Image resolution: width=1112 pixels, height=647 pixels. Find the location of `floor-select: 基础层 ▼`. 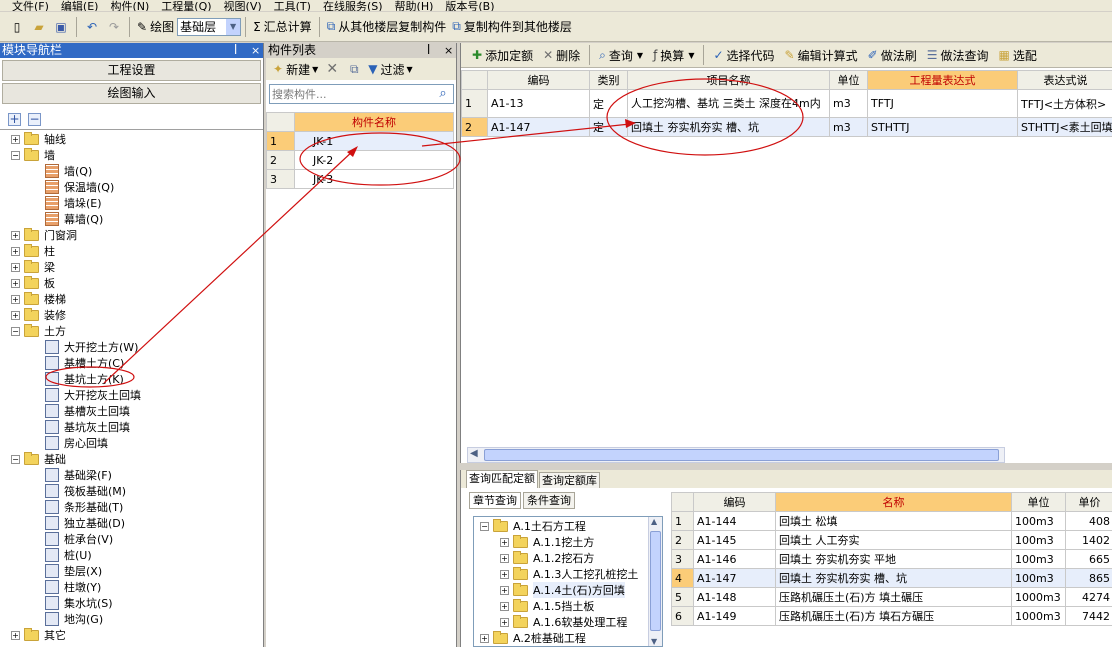

floor-select: 基础层 ▼ is located at coordinates (209, 26).